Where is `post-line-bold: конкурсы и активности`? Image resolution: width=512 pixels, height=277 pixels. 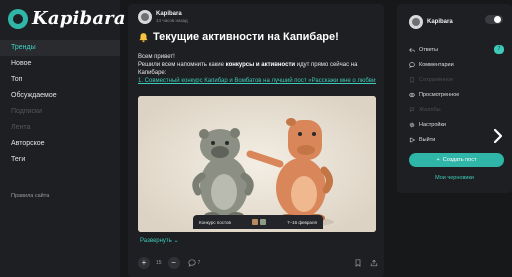 post-line-bold: конкурсы и активности is located at coordinates (260, 65).